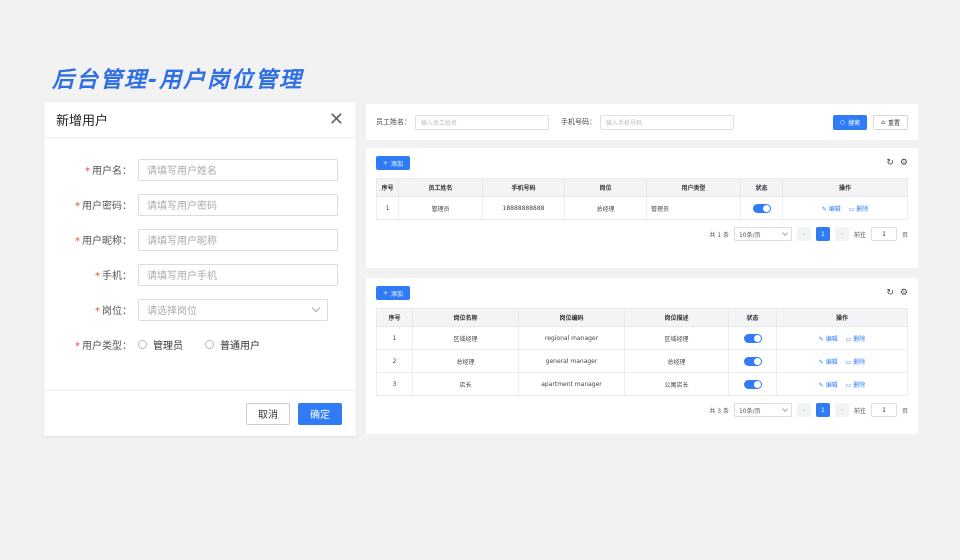 The height and width of the screenshot is (560, 960). Describe the element at coordinates (890, 122) in the screenshot. I see `reset-button: ⌂ 重置` at that location.